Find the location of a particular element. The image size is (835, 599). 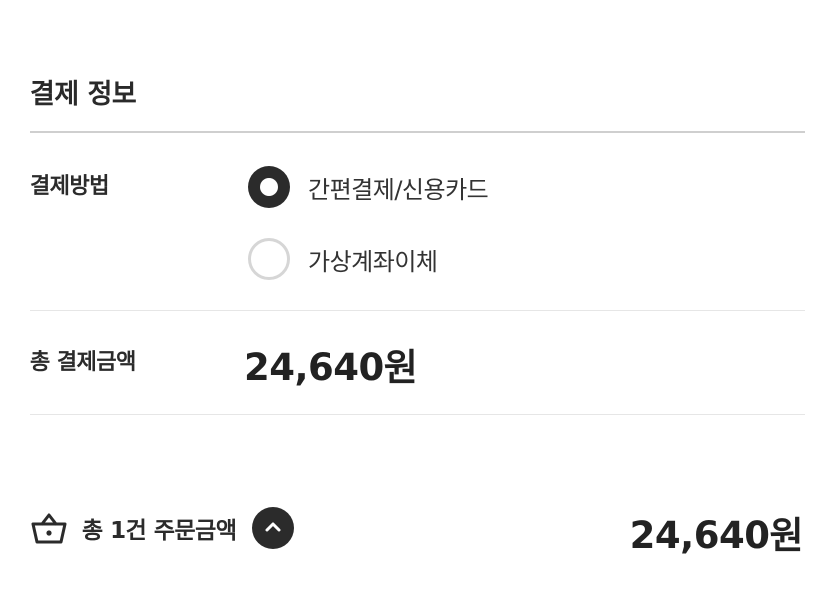

payment-option-virtual-account-label: 가상계좌이체 is located at coordinates (373, 261).